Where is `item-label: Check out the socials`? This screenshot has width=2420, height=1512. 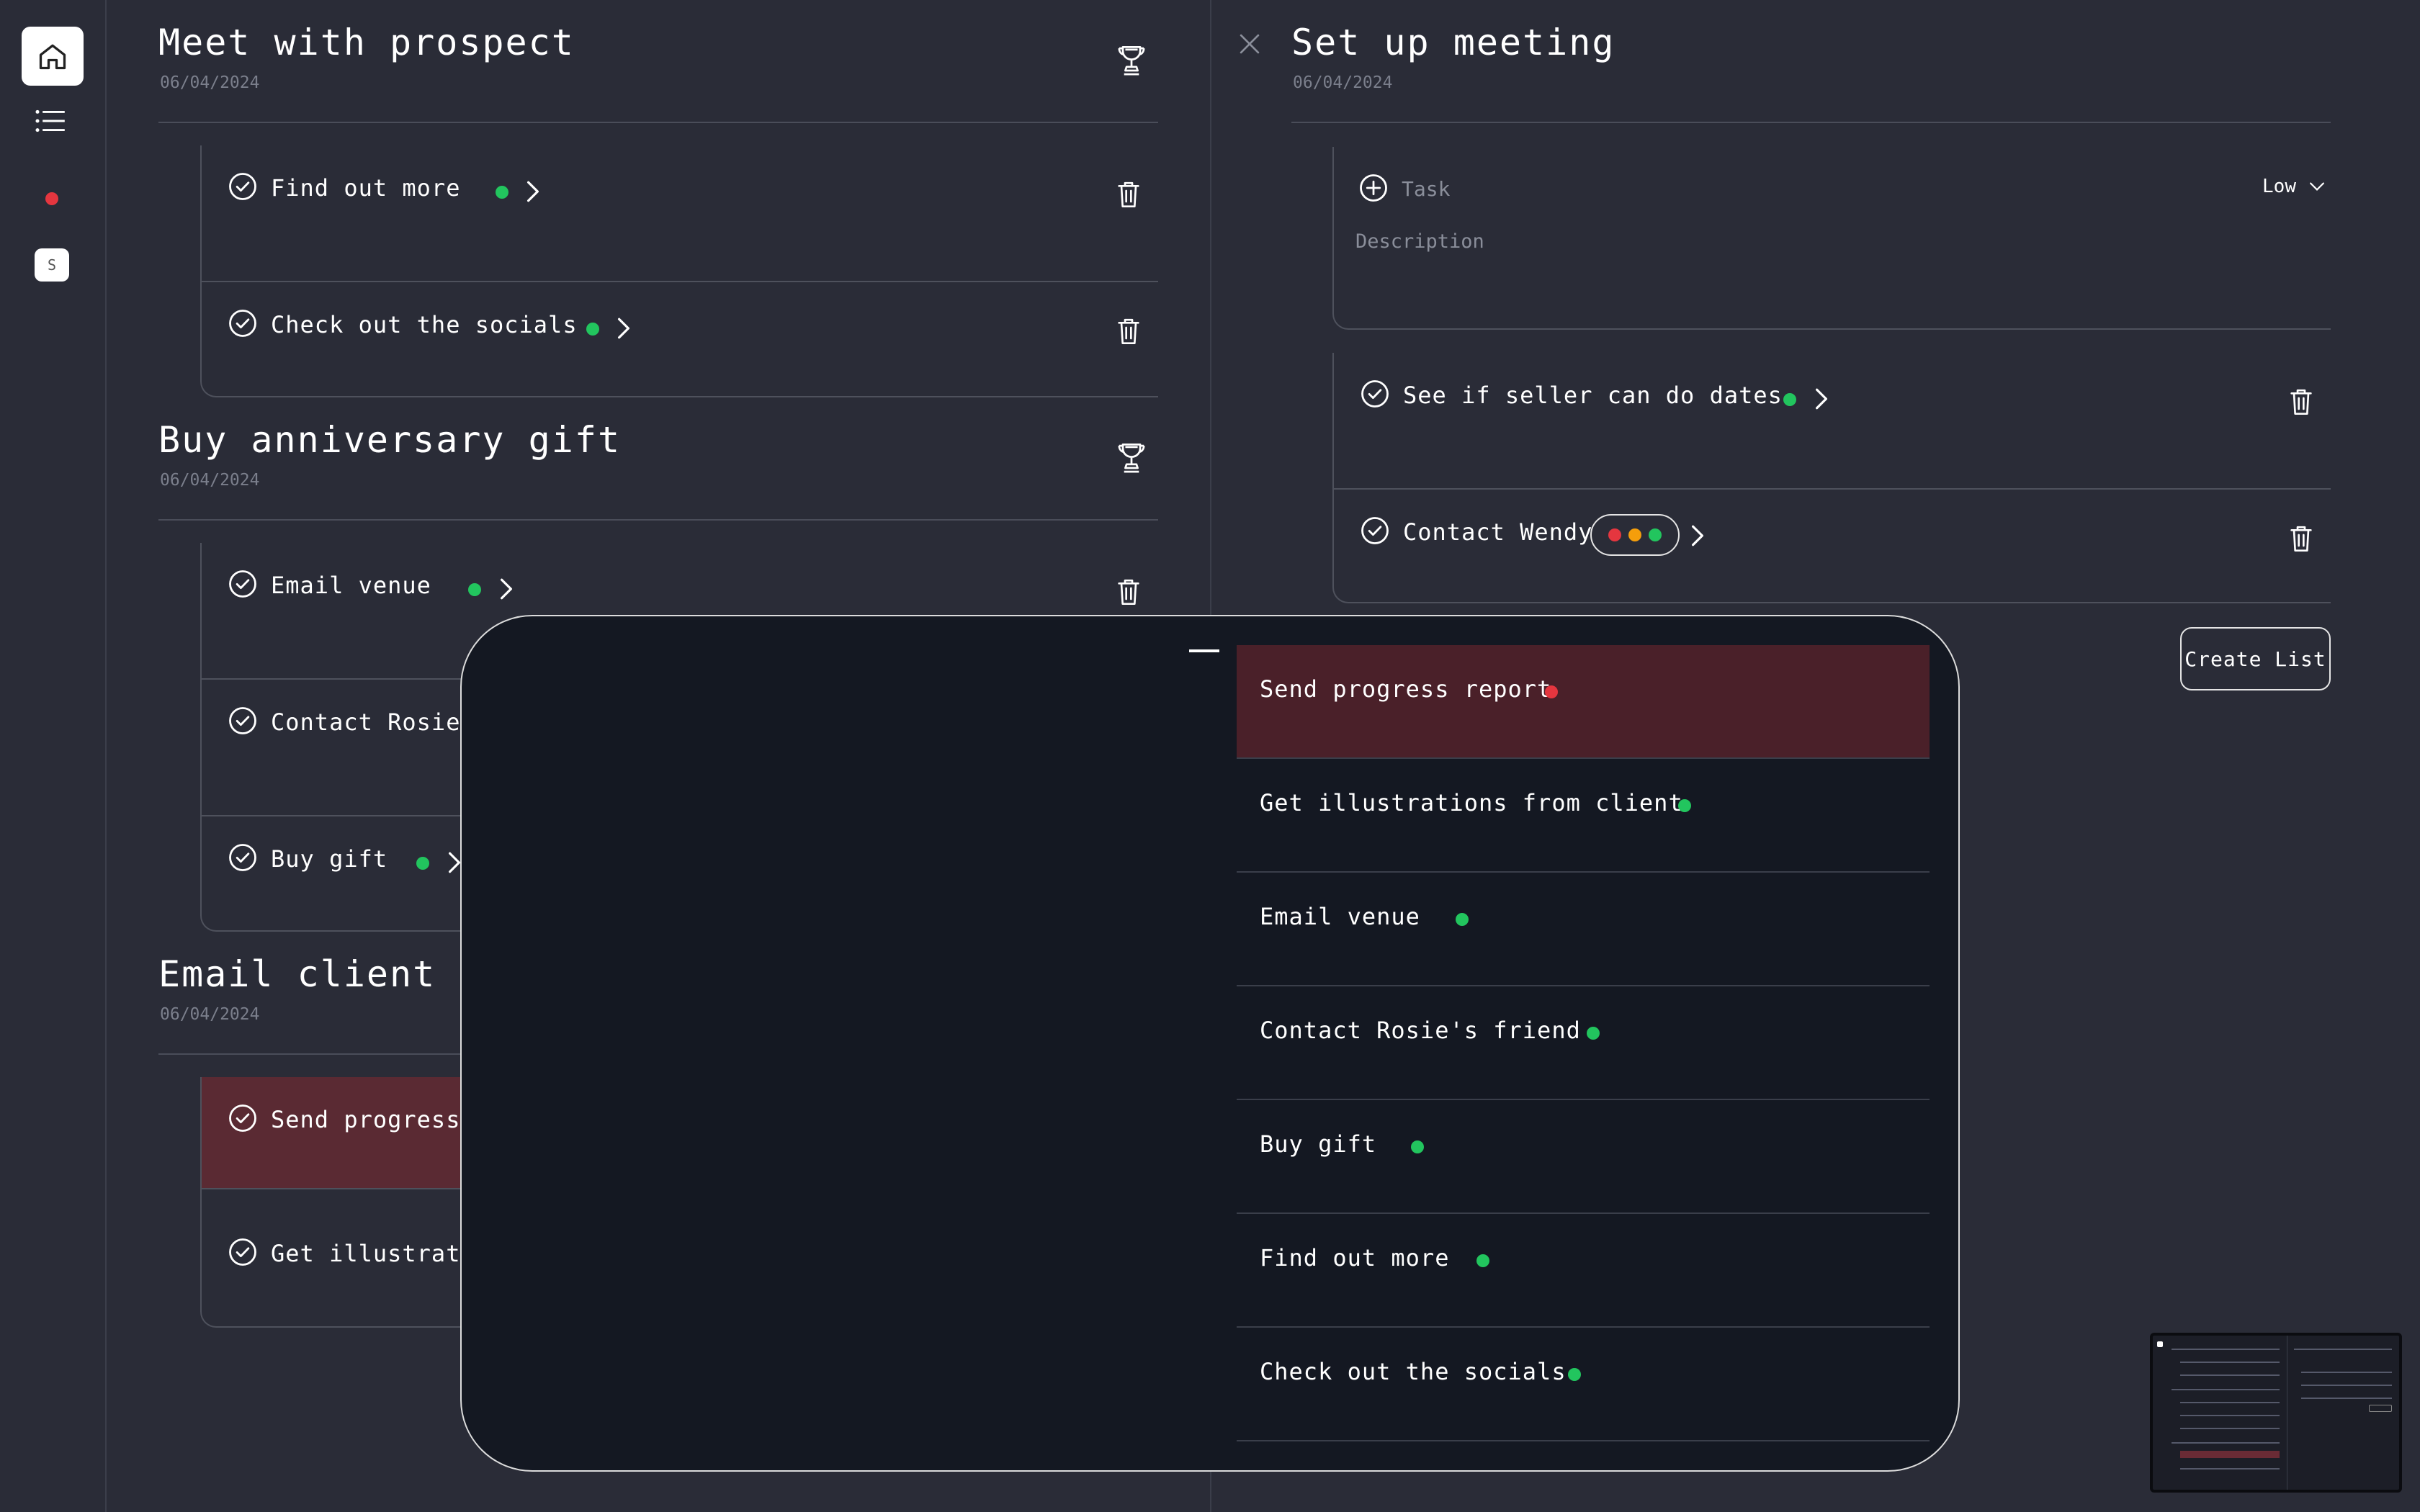 item-label: Check out the socials is located at coordinates (1413, 1371).